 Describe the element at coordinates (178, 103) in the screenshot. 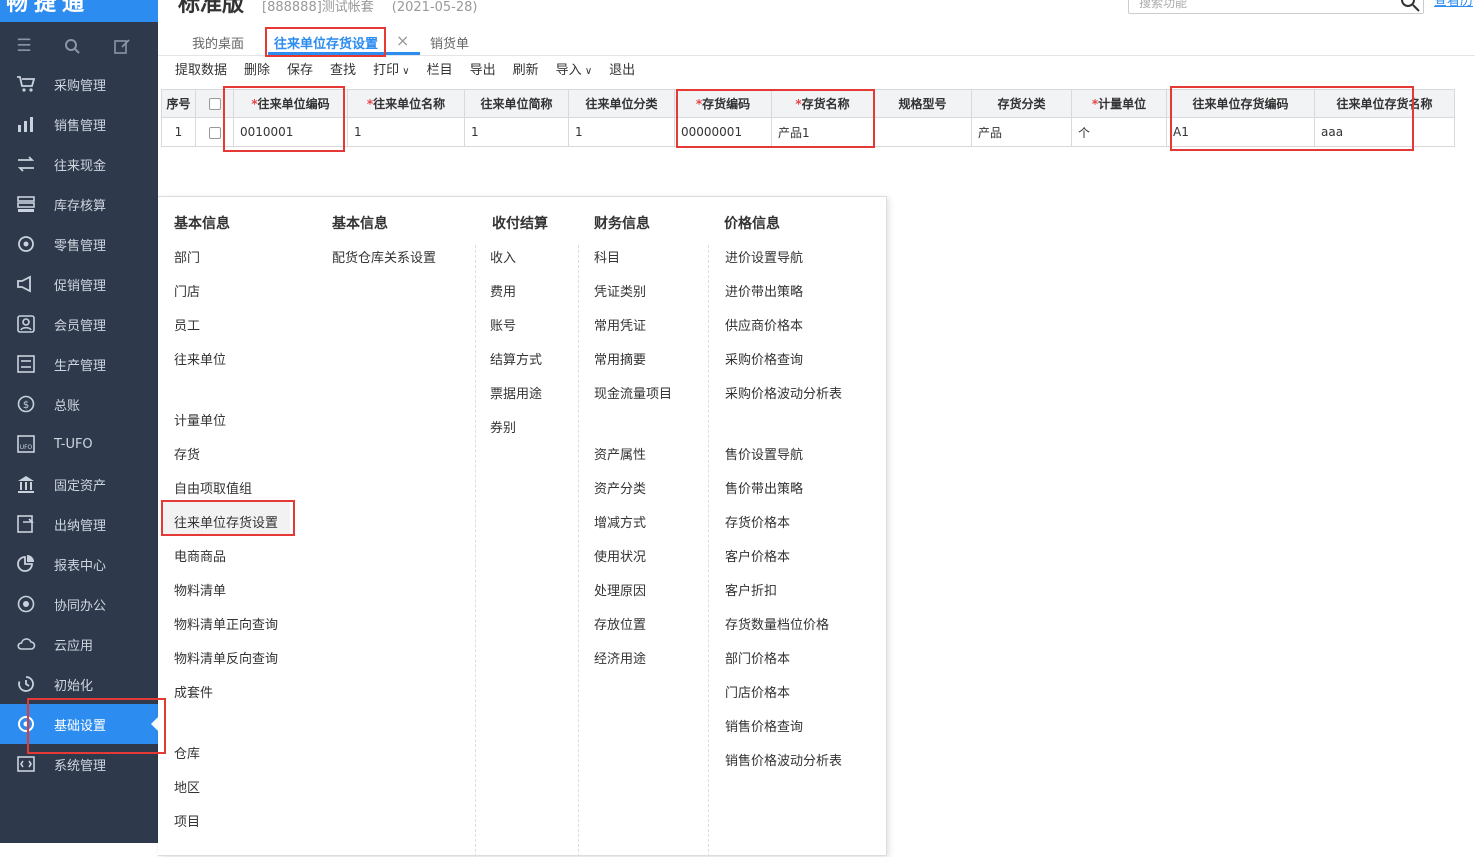

I see `column-header: 序号` at that location.